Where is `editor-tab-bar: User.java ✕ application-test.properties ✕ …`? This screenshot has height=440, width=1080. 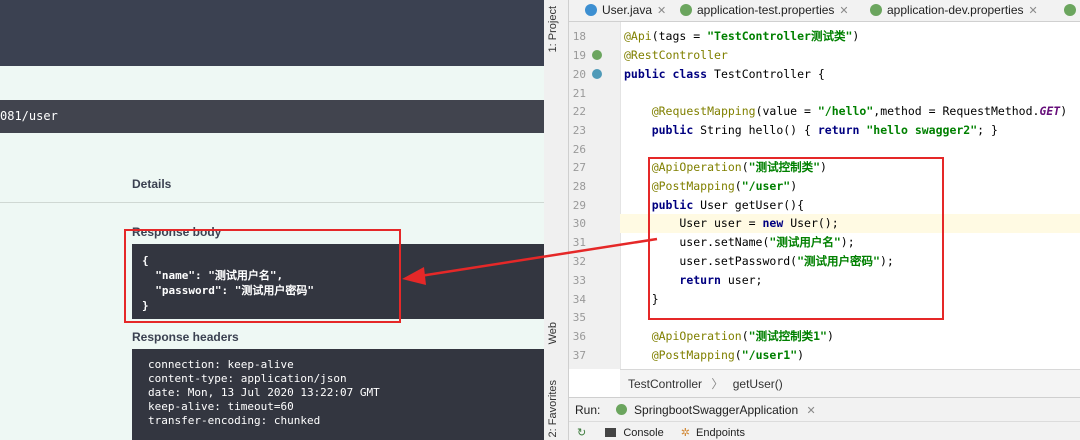 editor-tab-bar: User.java ✕ application-test.properties ✕ … is located at coordinates (824, 11).